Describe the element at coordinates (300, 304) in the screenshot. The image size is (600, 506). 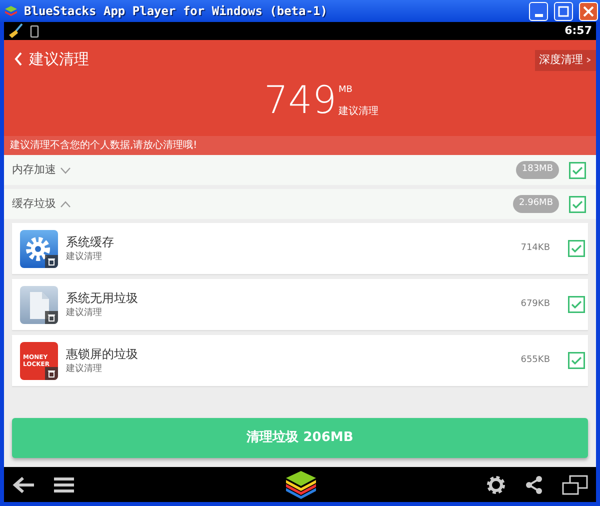
I see `list-item-card: 系统无用垃圾 建议清理 679KB` at that location.